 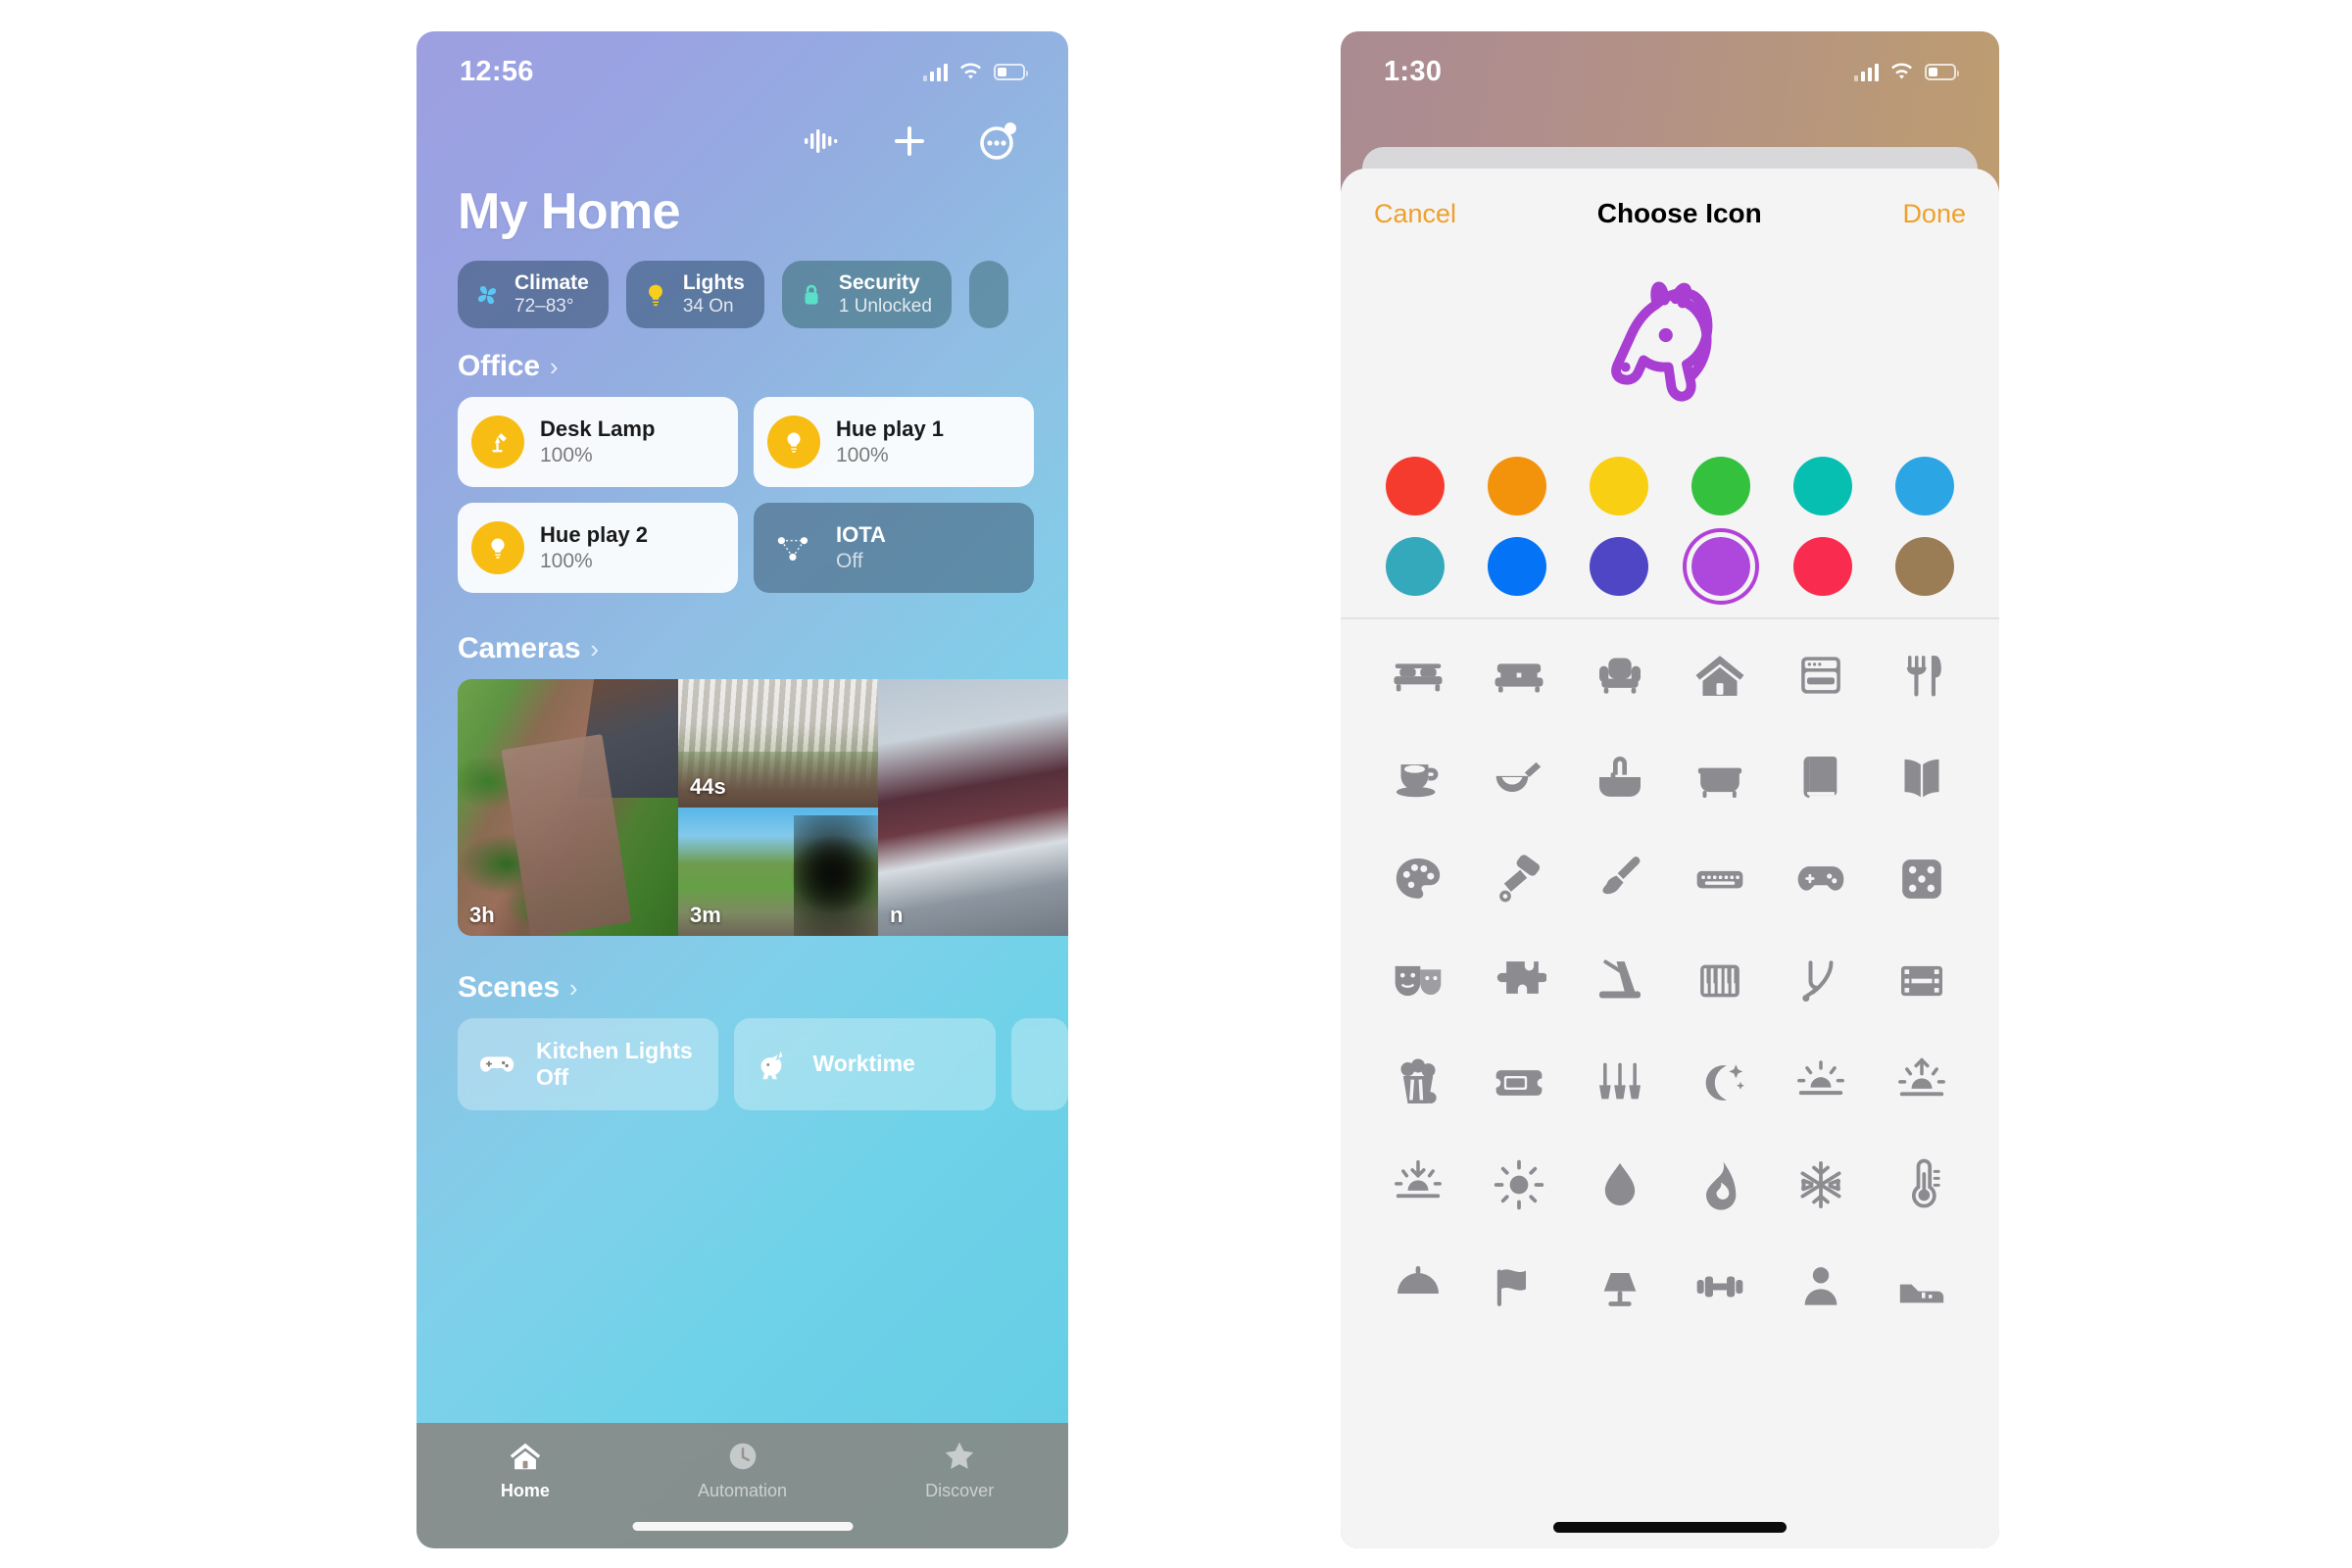 What do you see at coordinates (742, 355) in the screenshot?
I see `section-header-office: Office ›` at bounding box center [742, 355].